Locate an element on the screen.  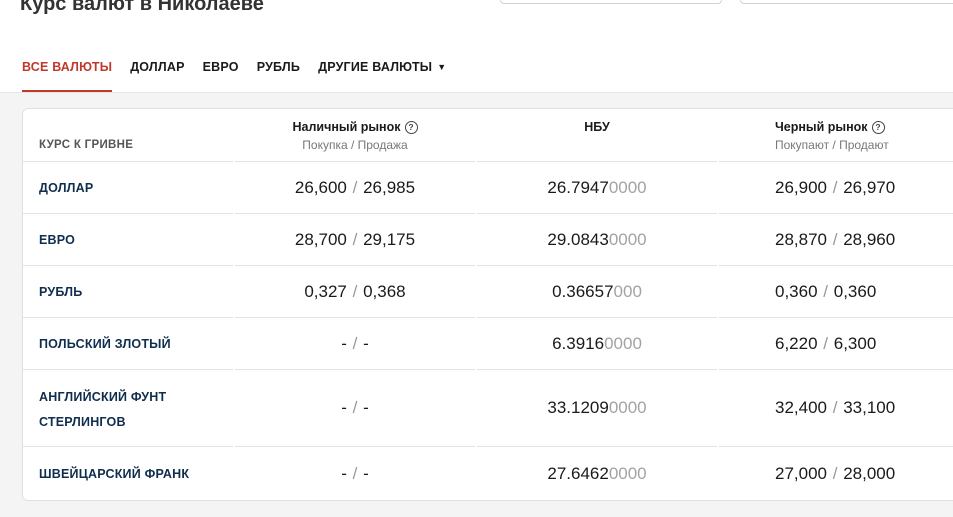
chevron-down-icon: ▼ is located at coordinates (442, 67).